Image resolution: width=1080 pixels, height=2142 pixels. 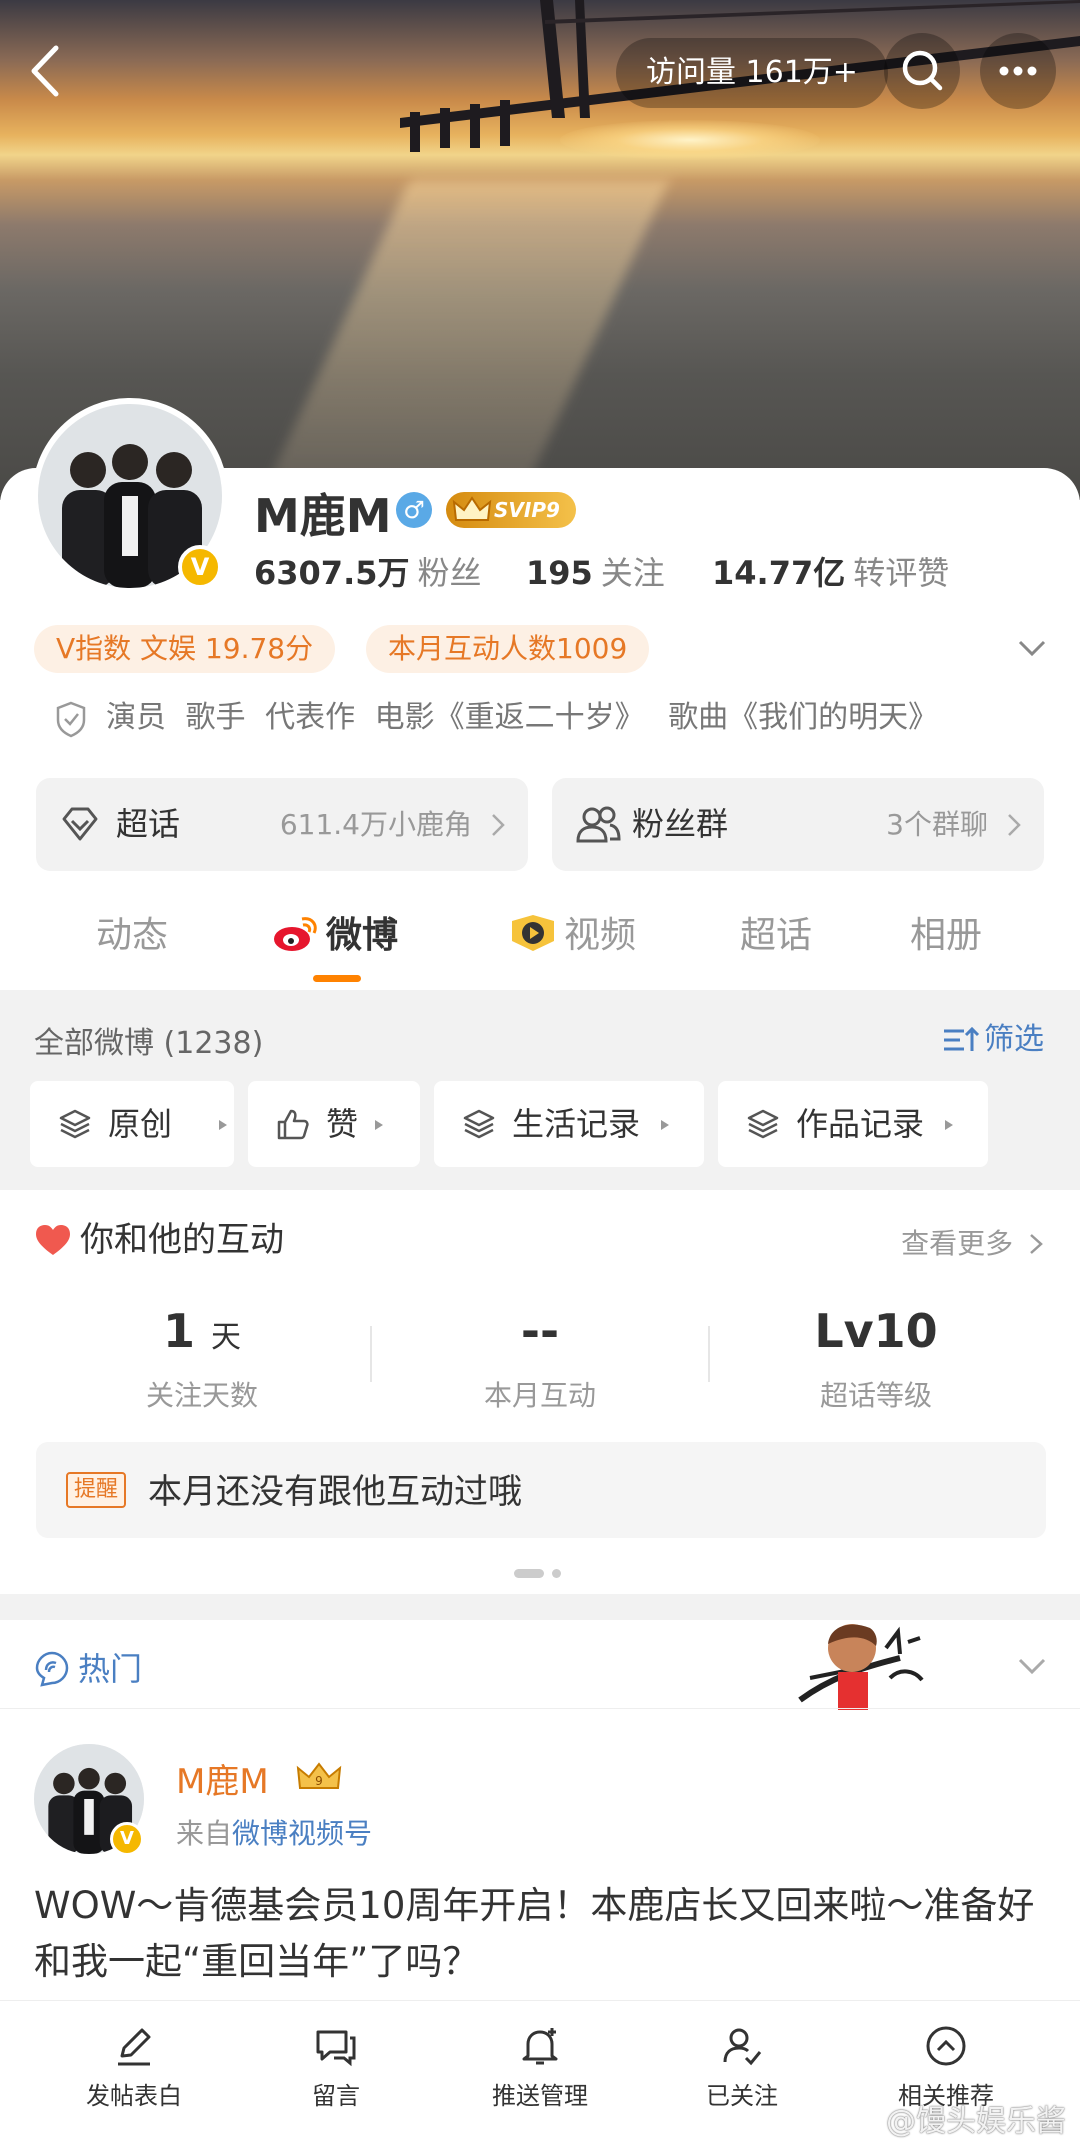 What do you see at coordinates (226, 1337) in the screenshot?
I see `metric-follow-days-unit: 天` at bounding box center [226, 1337].